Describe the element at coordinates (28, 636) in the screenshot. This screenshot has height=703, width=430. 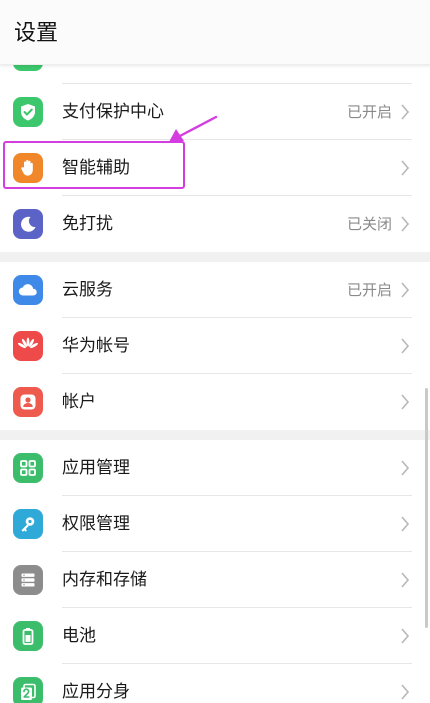
I see `battery-icon` at that location.